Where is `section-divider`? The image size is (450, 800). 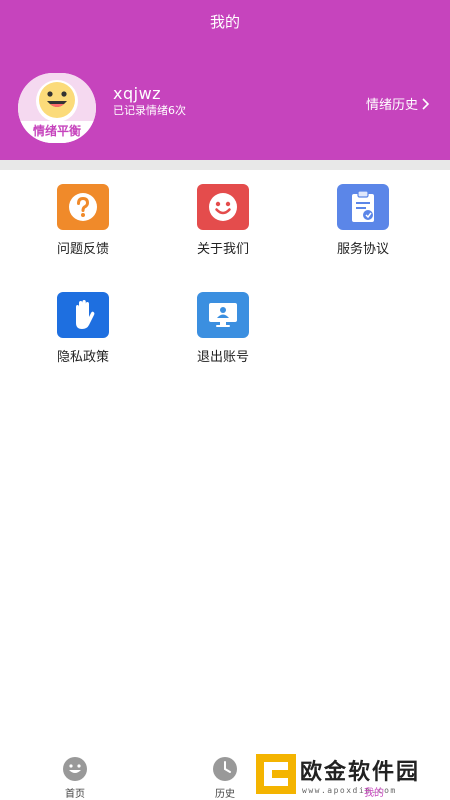
section-divider is located at coordinates (225, 165).